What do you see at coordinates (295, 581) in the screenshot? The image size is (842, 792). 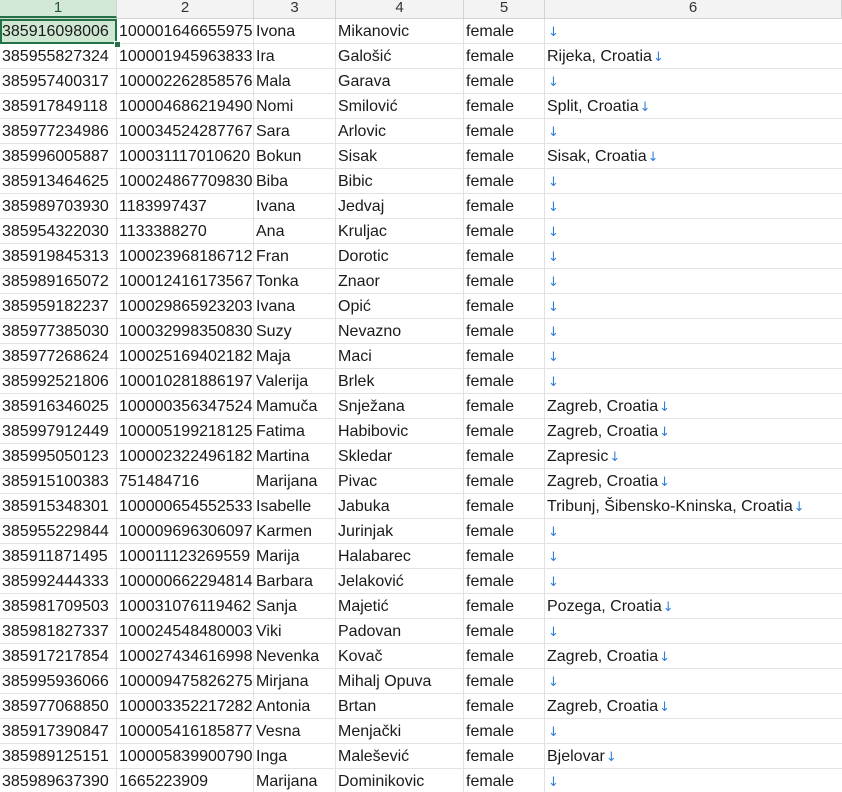 I see `cell-first-name: Barbara` at bounding box center [295, 581].